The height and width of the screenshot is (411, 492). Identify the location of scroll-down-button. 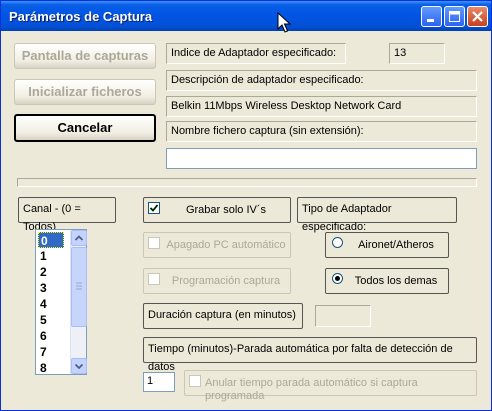
(79, 366).